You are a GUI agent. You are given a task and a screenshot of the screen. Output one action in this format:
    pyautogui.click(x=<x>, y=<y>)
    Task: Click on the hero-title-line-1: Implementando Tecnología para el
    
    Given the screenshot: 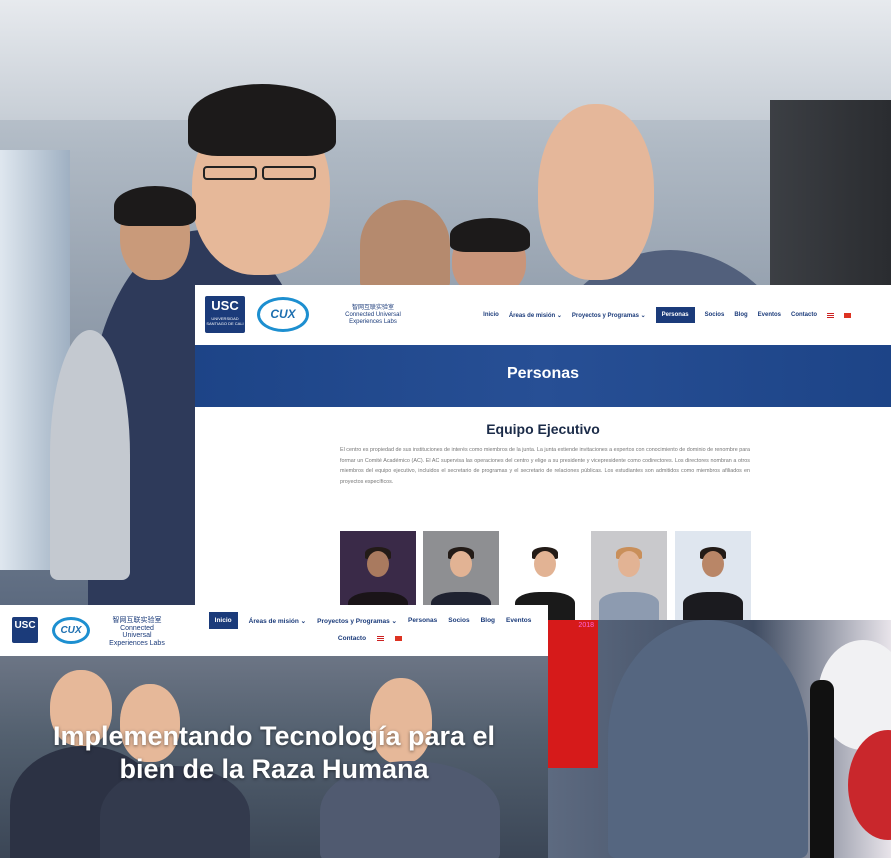 What is the action you would take?
    pyautogui.click(x=274, y=736)
    